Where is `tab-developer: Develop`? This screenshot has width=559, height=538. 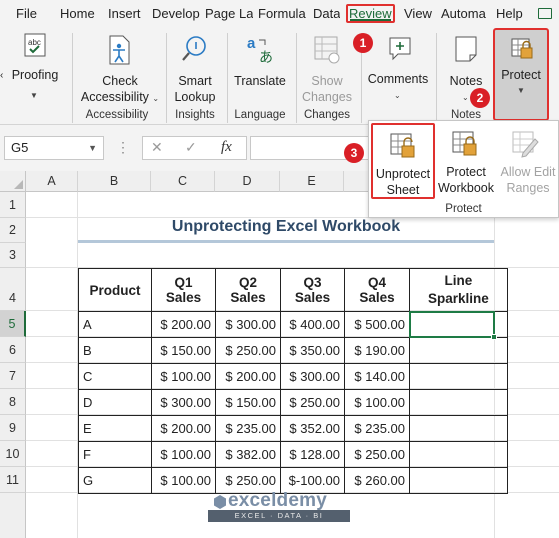 tab-developer: Develop is located at coordinates (176, 13).